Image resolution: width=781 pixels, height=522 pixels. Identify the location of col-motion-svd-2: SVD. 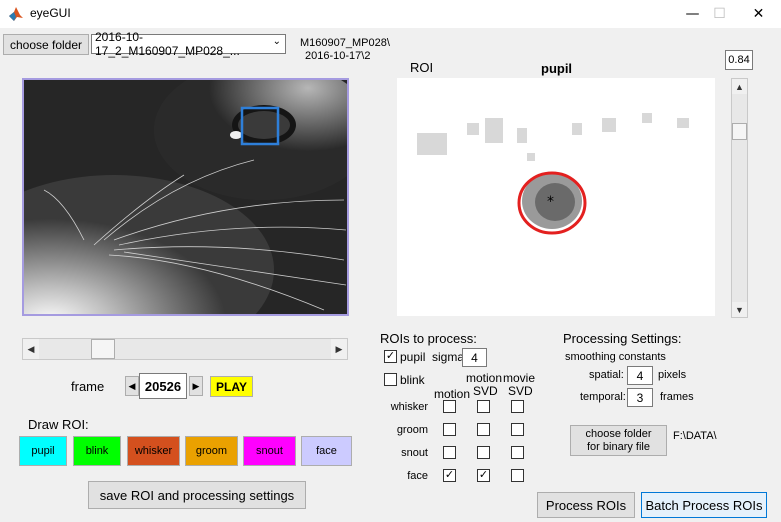
(485, 391).